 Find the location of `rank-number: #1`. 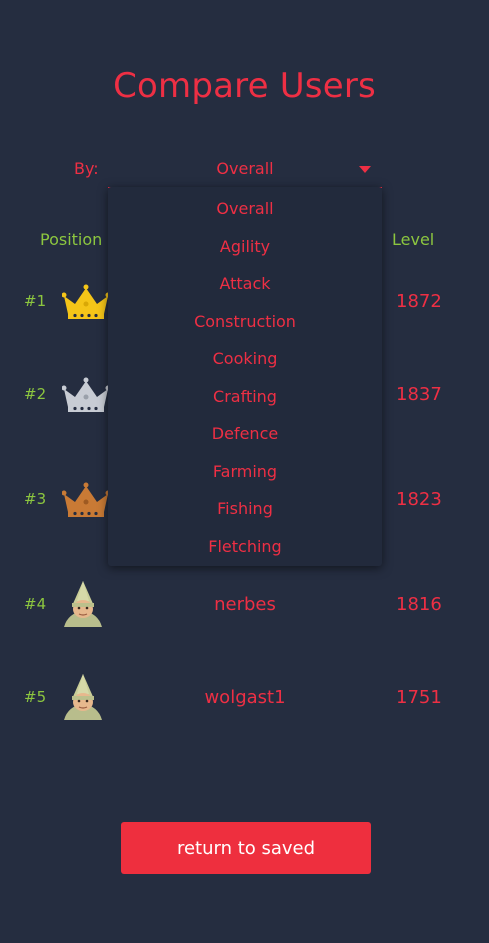

rank-number: #1 is located at coordinates (35, 301).